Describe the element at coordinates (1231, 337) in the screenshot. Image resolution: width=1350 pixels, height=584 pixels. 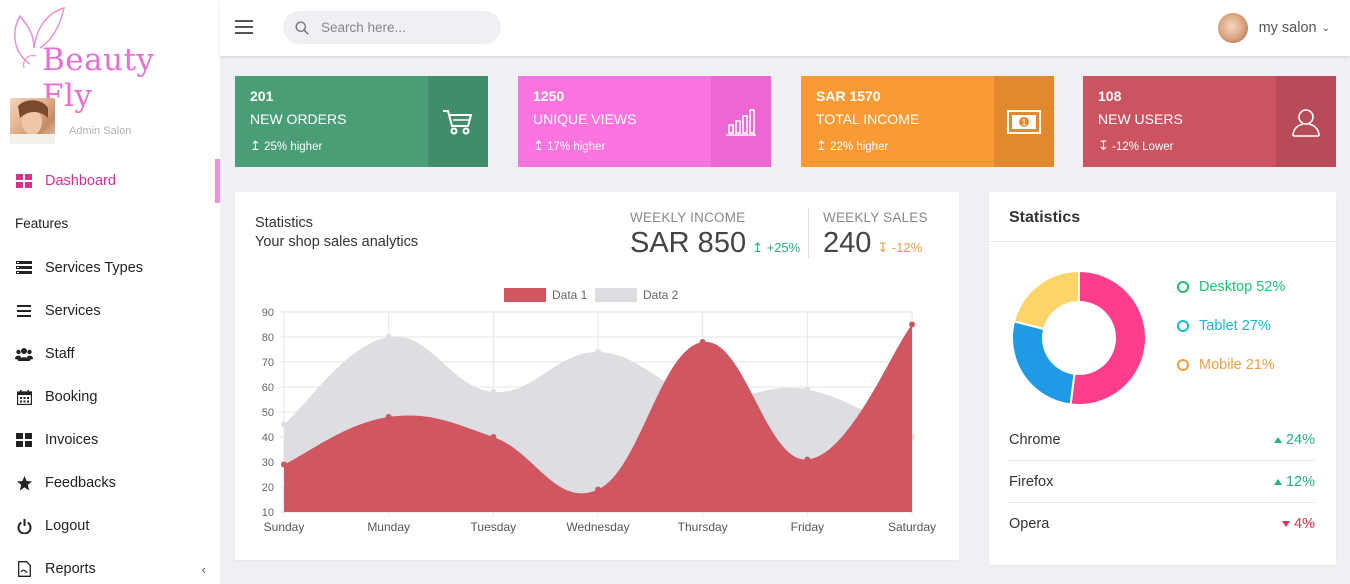
I see `device-legend: Desktop 52% Tablet 27% Mobile 21%` at that location.